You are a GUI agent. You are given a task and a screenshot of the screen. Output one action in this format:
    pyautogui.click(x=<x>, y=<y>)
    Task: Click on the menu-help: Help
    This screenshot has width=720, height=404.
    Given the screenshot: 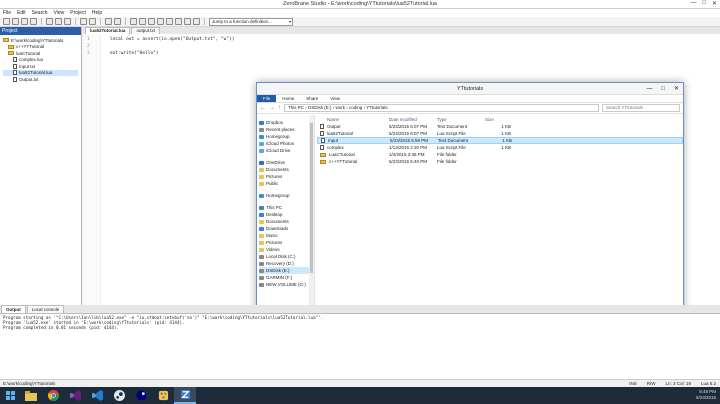 What is the action you would take?
    pyautogui.click(x=97, y=13)
    